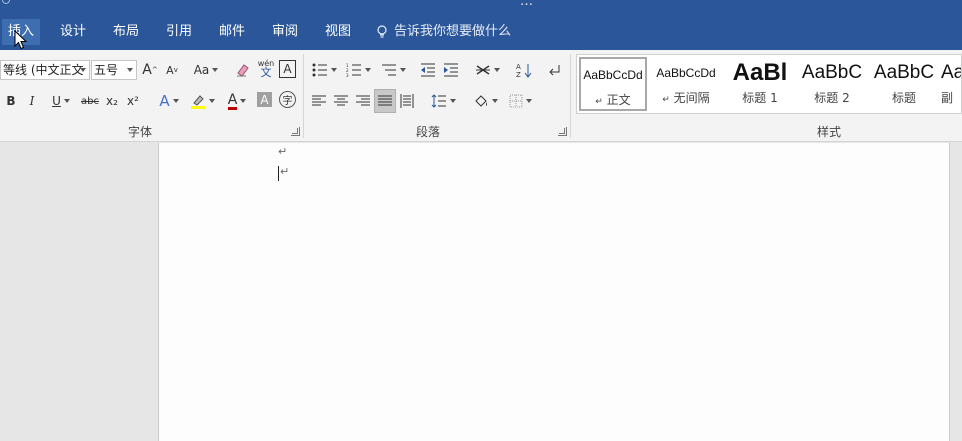  I want to click on align-right-icon, so click(363, 100).